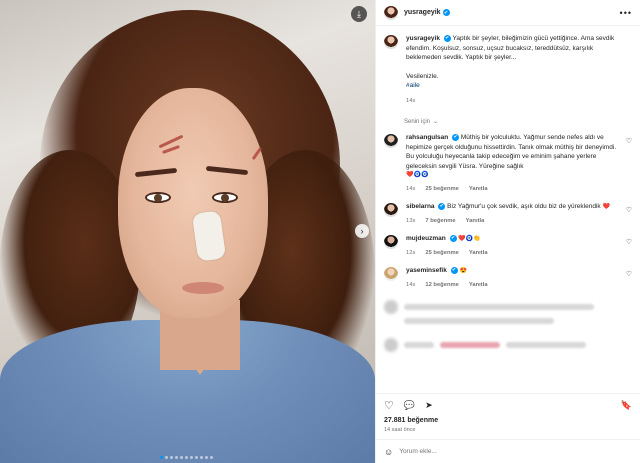 Image resolution: width=640 pixels, height=463 pixels. What do you see at coordinates (411, 220) in the screenshot?
I see `comment-time: 13s` at bounding box center [411, 220].